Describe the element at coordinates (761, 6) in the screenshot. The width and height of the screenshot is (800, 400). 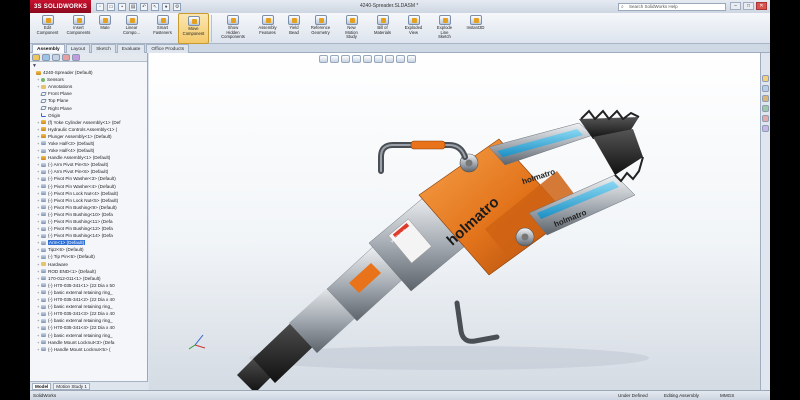
I see `close-button: ✕` at that location.